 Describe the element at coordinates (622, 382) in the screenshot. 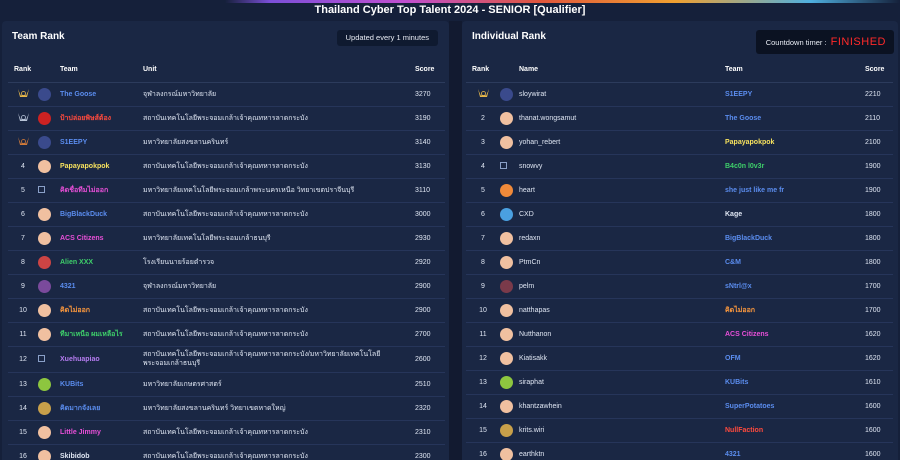

I see `player-name: siraphat` at that location.